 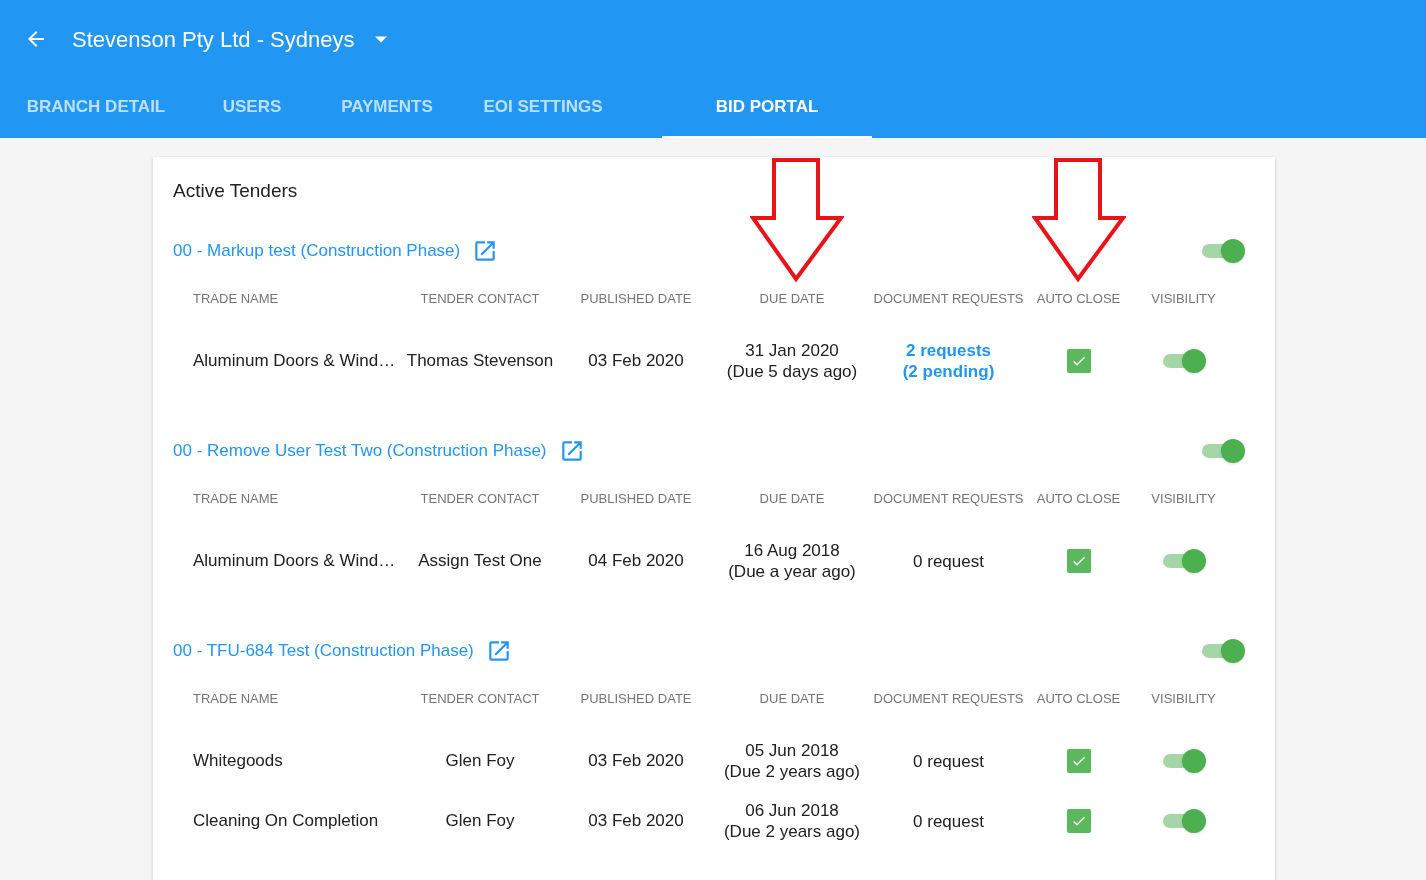 What do you see at coordinates (792, 810) in the screenshot?
I see `due-date: 06 Jun 2018` at bounding box center [792, 810].